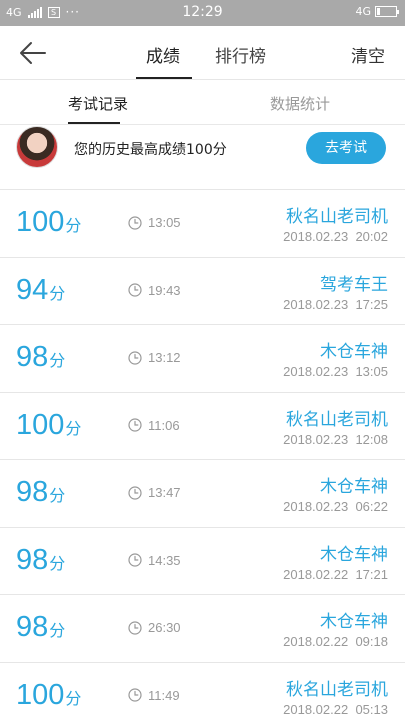 The image size is (405, 720). What do you see at coordinates (32, 289) in the screenshot?
I see `score-value: 94` at bounding box center [32, 289].